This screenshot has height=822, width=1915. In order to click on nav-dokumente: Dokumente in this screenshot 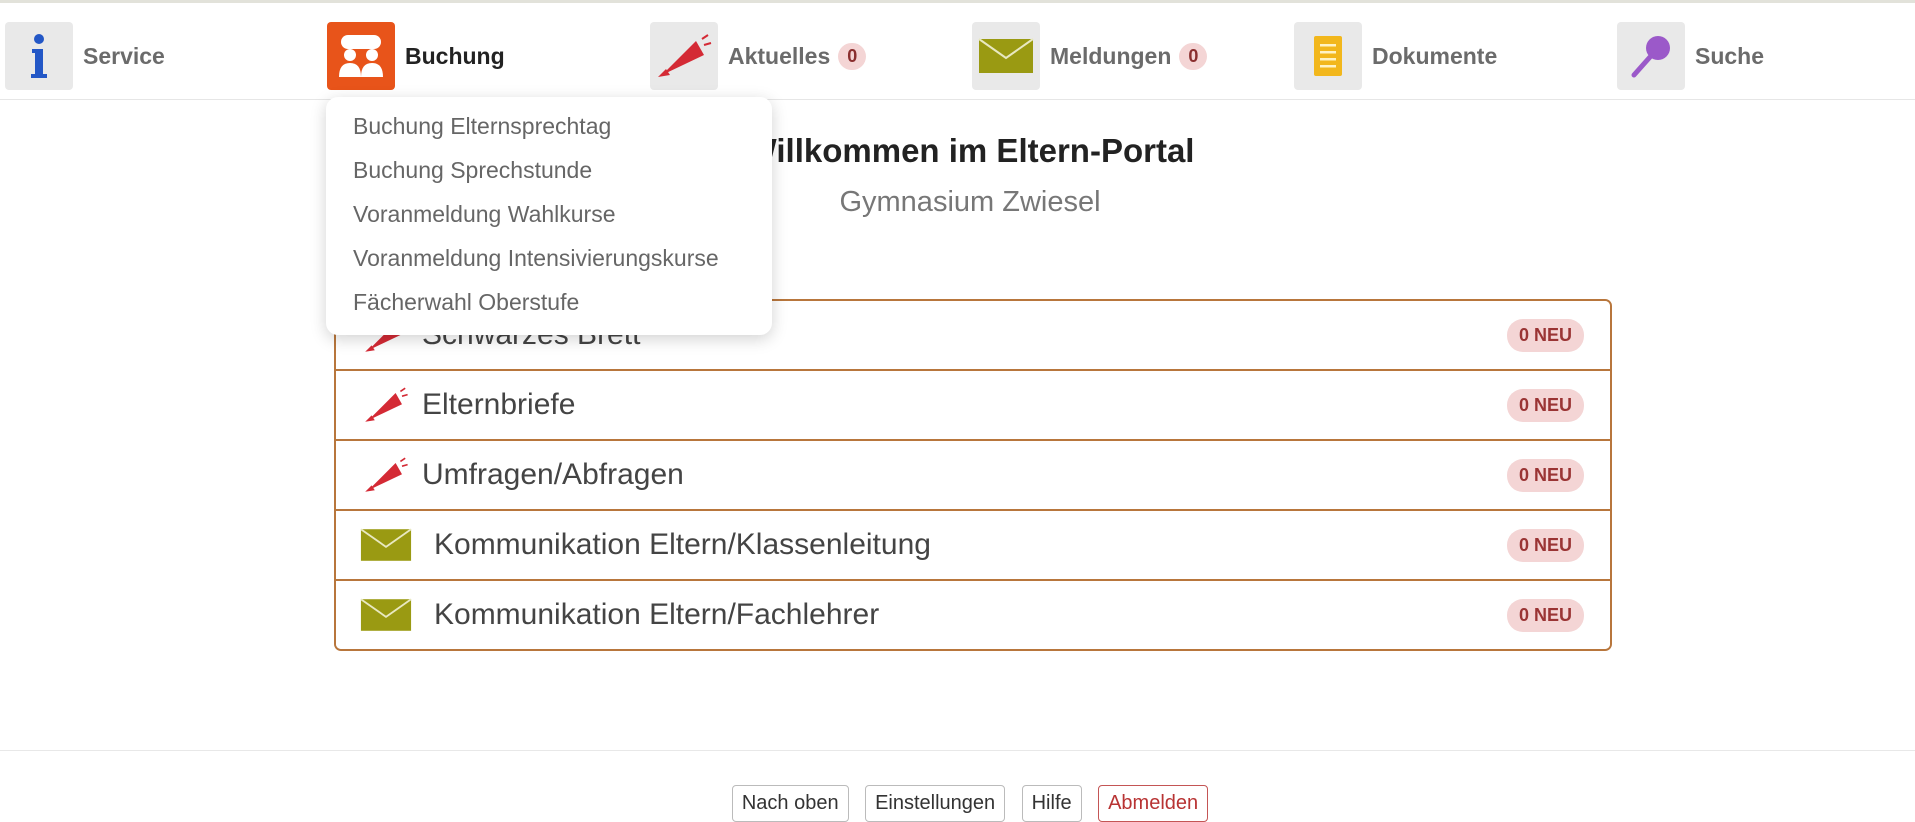, I will do `click(1395, 56)`.